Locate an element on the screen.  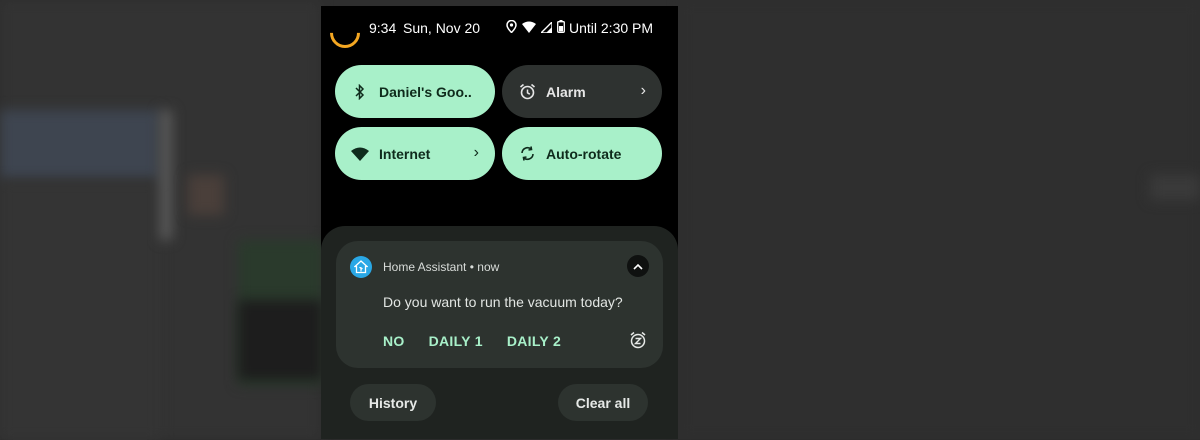
status-time: 9:34 is located at coordinates (383, 28).